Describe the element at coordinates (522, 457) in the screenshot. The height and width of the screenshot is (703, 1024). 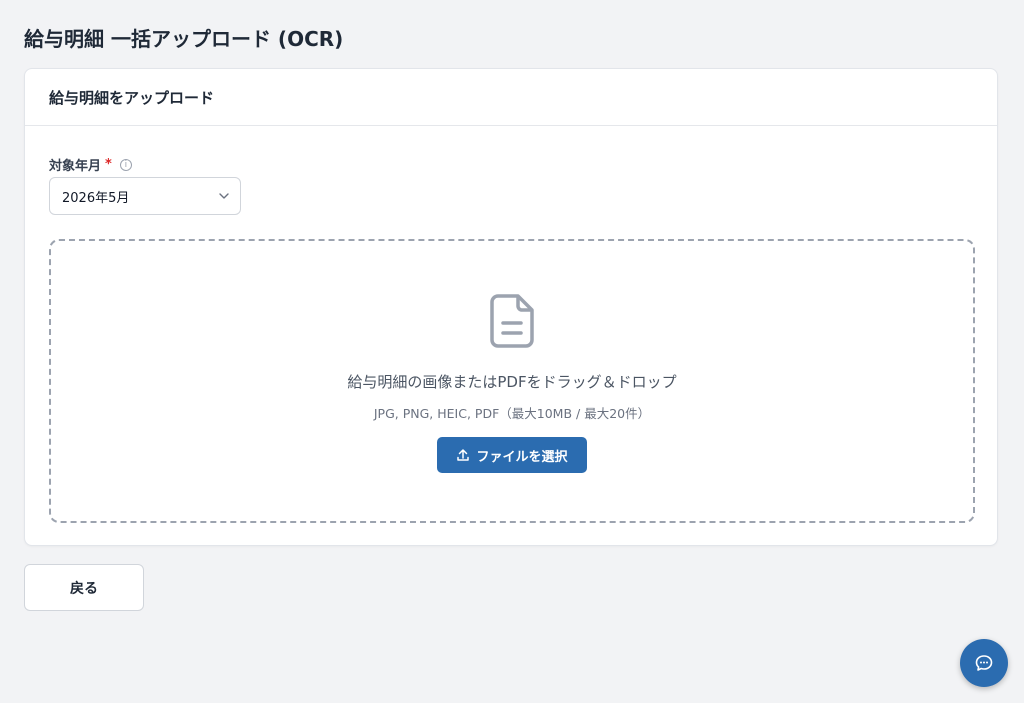
I see `choose-file-label: ファイルを選択` at that location.